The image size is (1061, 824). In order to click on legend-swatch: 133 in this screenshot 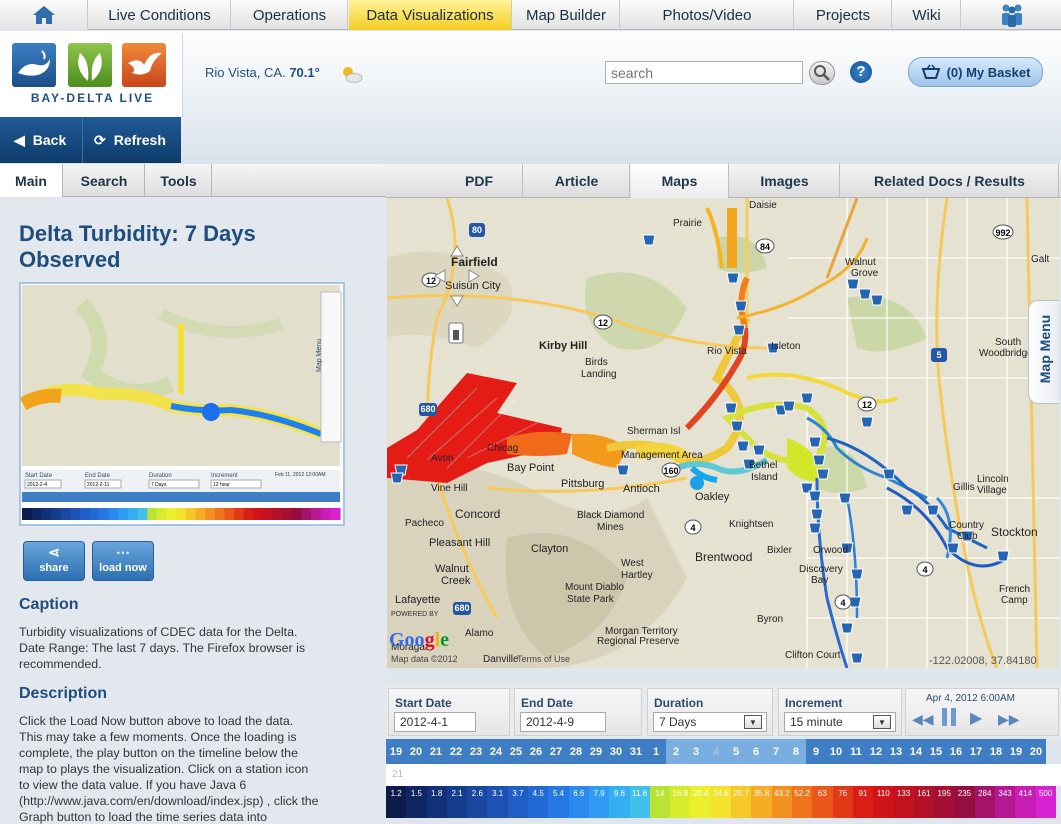, I will do `click(903, 802)`.